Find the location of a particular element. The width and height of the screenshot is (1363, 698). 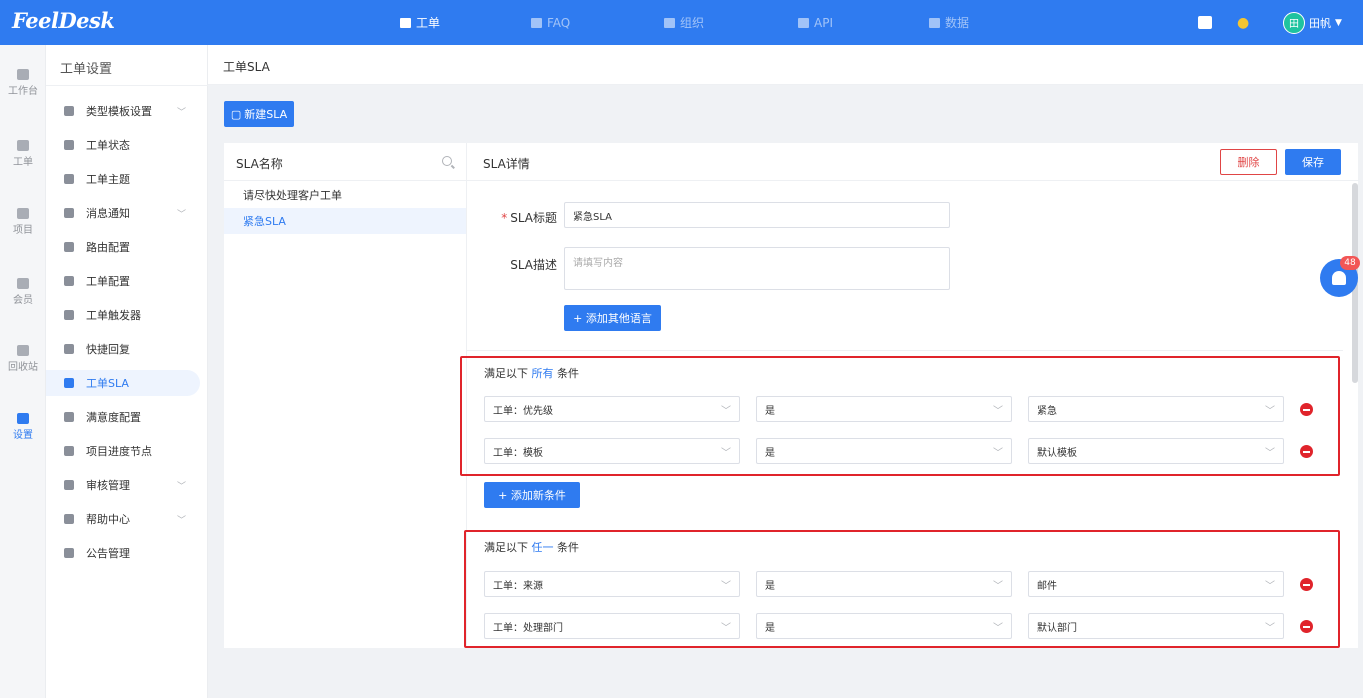

menu-item-ticket-sla: 工单SLA is located at coordinates (123, 383).